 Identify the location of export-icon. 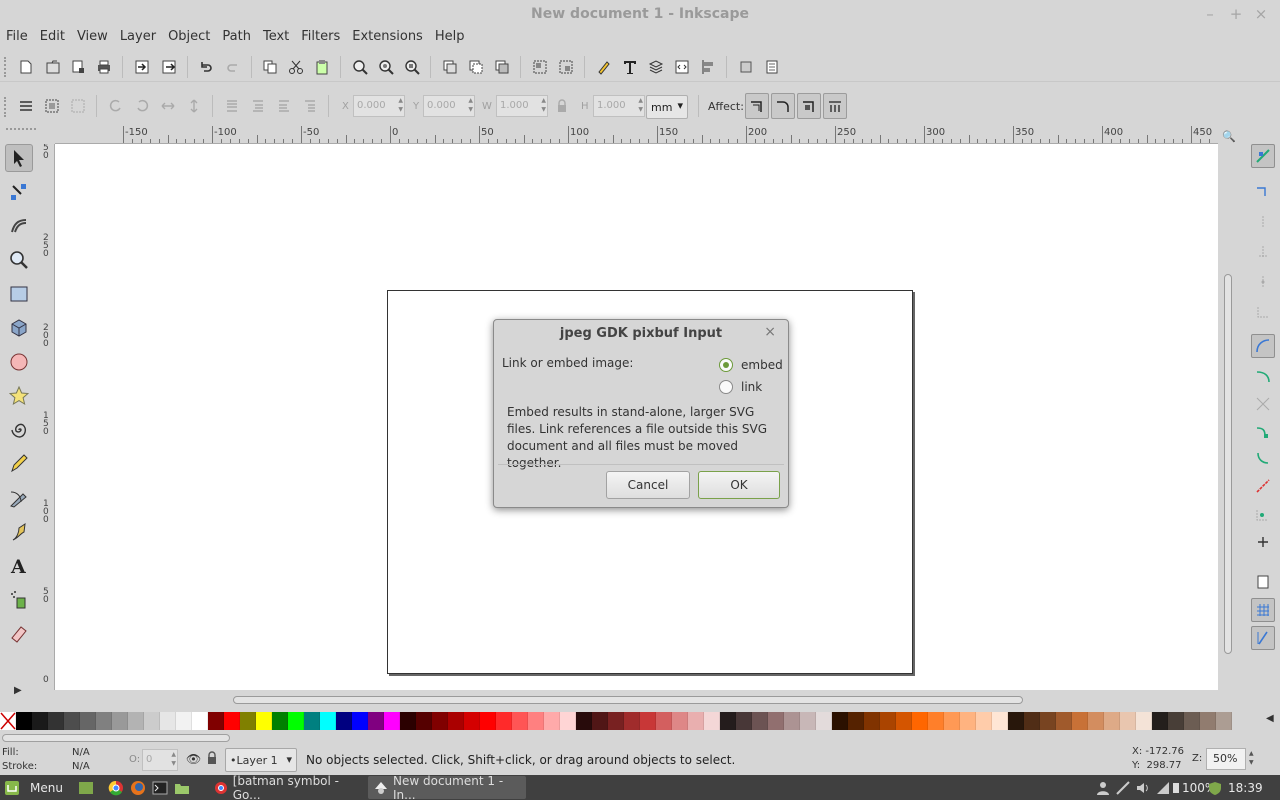
(169, 67).